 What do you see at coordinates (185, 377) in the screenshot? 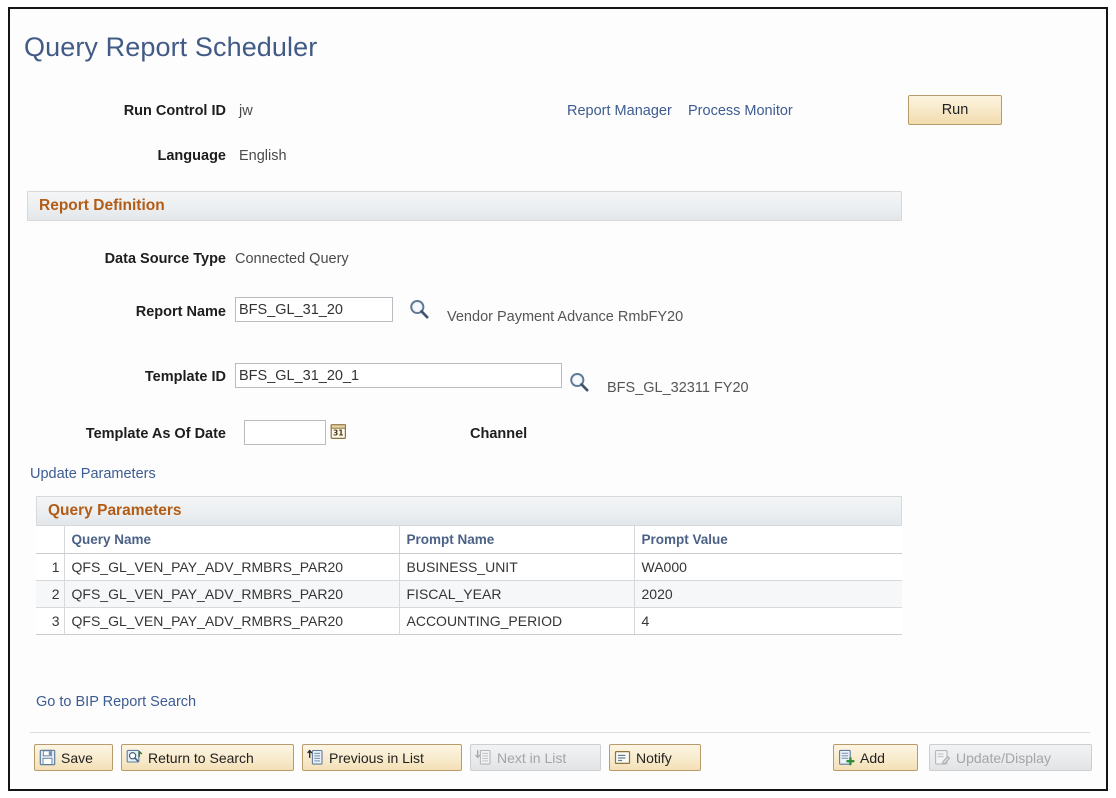
I see `template-id-label: Template ID` at bounding box center [185, 377].